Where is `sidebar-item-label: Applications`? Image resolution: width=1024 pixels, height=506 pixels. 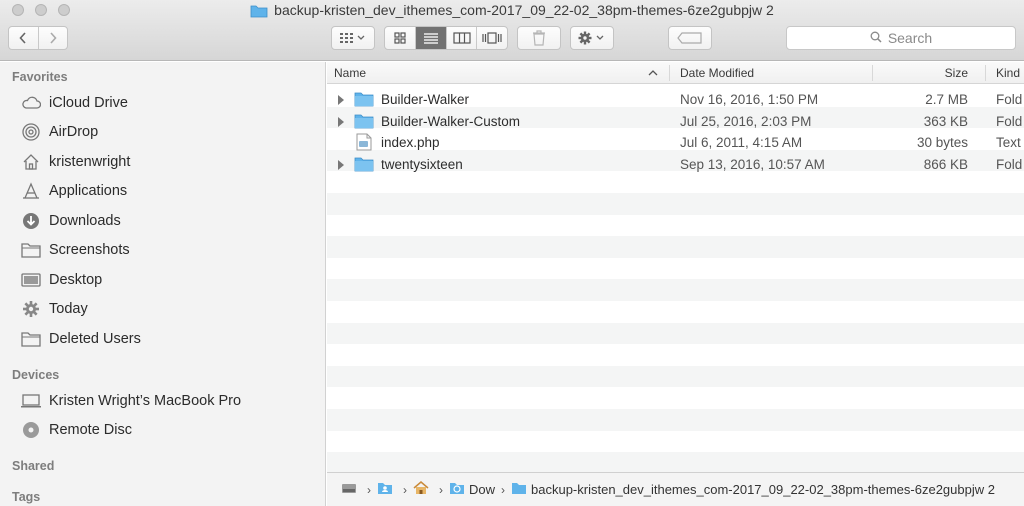
sidebar-item-label: Applications is located at coordinates (88, 191).